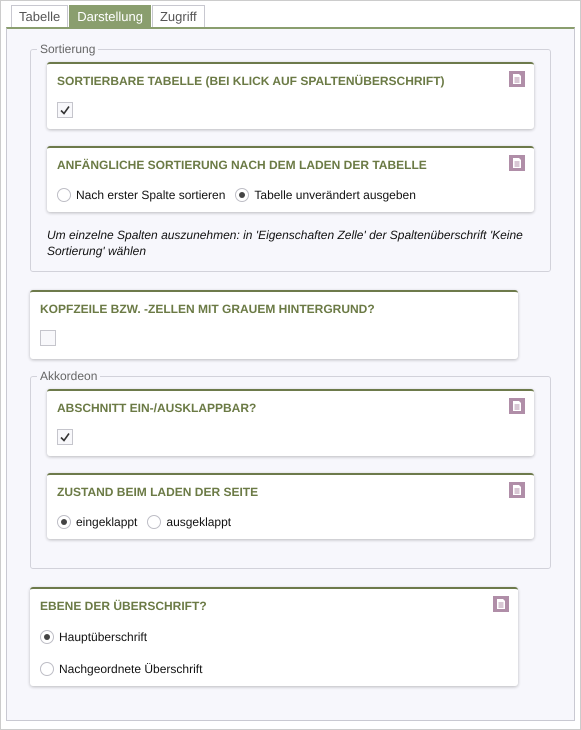 This screenshot has width=581, height=730. Describe the element at coordinates (123, 606) in the screenshot. I see `field-title: EBENE DER ÜBERSCHRIFT?` at that location.